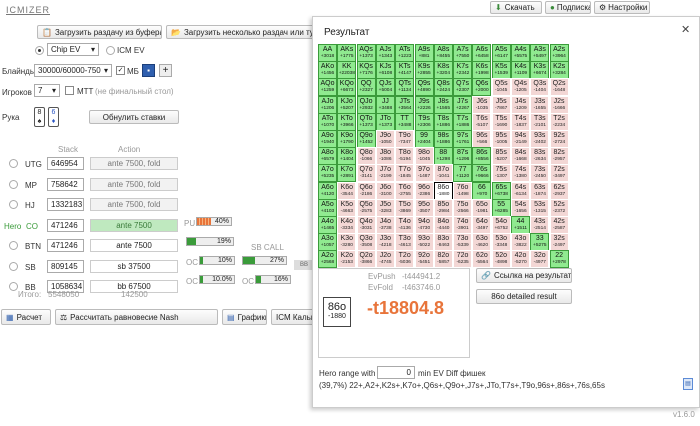 Image resolution: width=700 pixels, height=426 pixels. Describe the element at coordinates (47, 90) in the screenshot. I see `players-select: 7 ▾` at that location.